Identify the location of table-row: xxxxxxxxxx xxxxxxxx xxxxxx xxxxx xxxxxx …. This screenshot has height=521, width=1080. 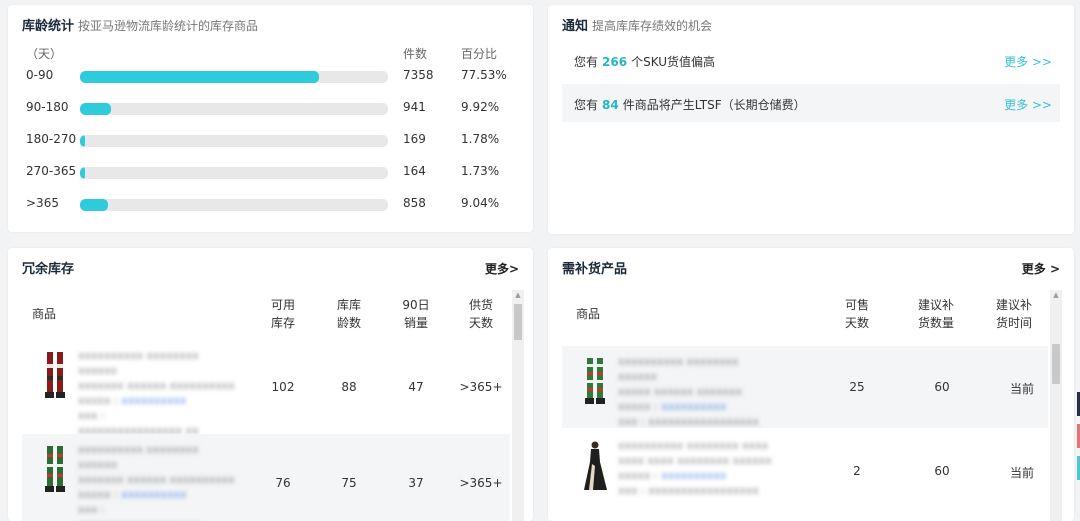
(805, 387).